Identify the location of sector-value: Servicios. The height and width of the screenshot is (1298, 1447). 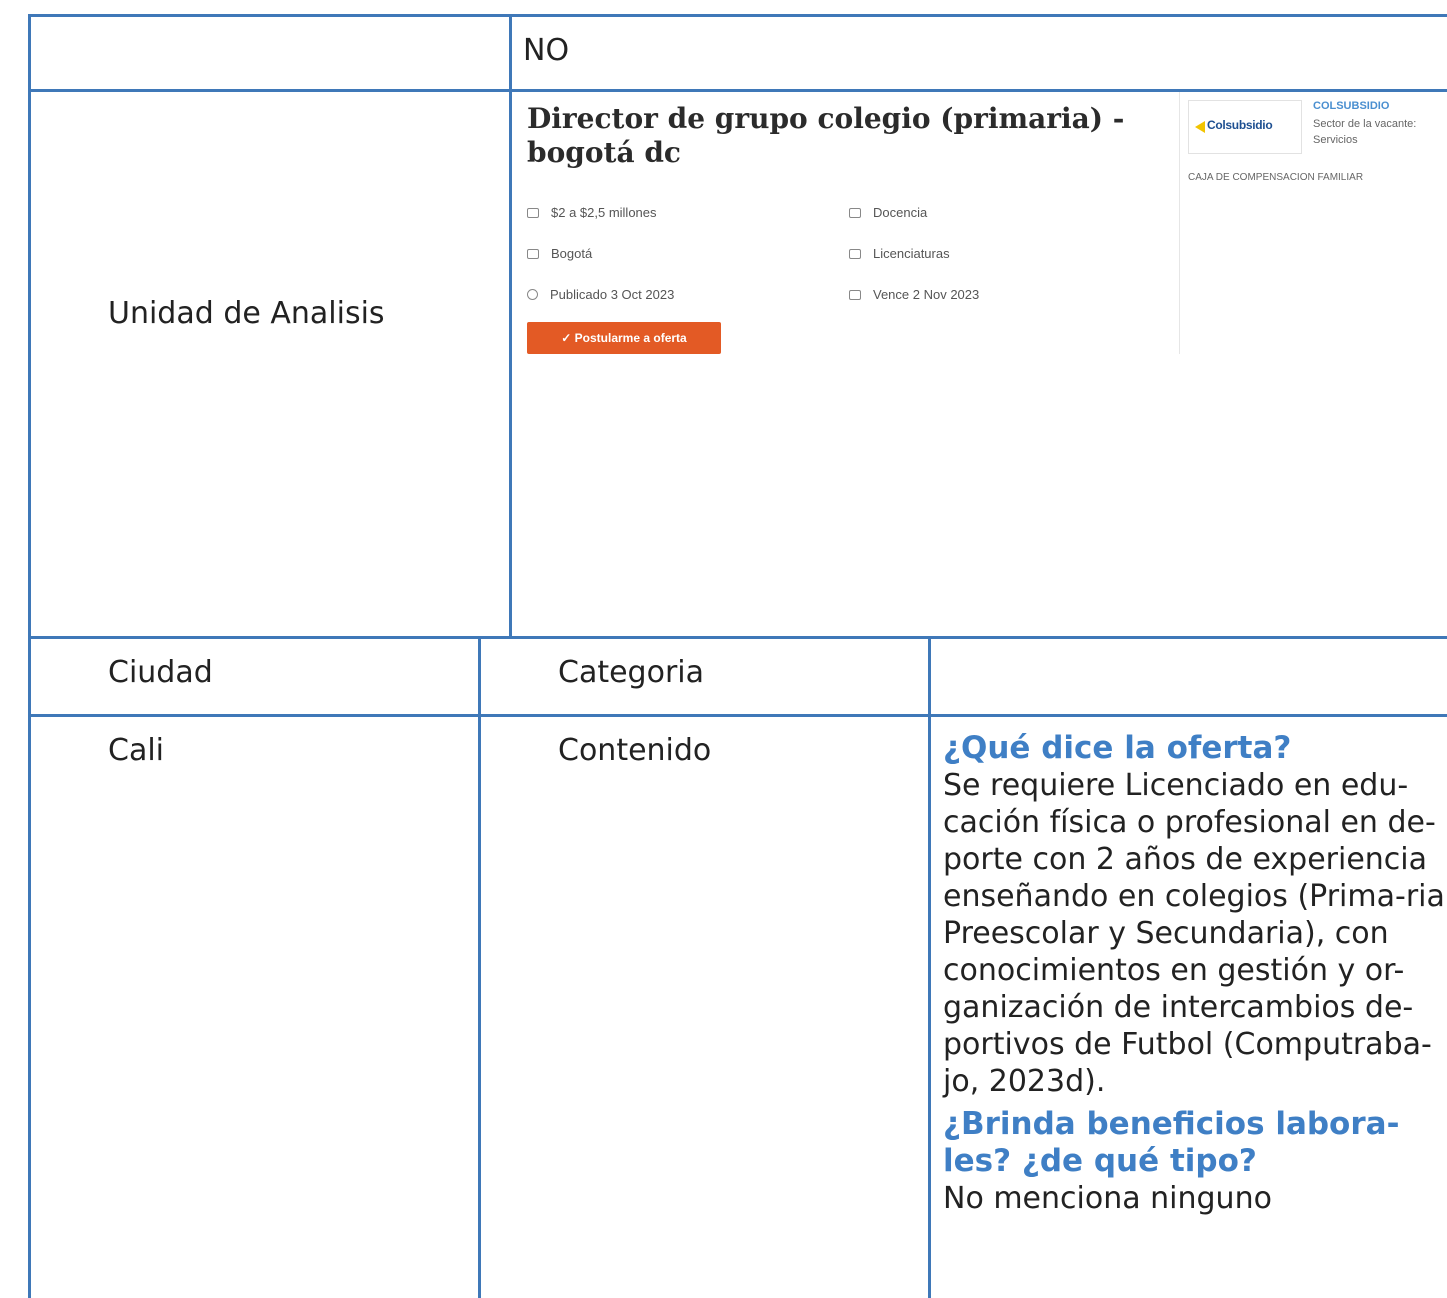
(1335, 140).